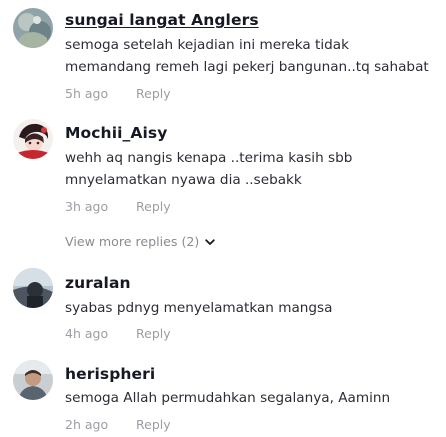 Image resolution: width=446 pixels, height=437 pixels. I want to click on chevron-down-icon, so click(210, 242).